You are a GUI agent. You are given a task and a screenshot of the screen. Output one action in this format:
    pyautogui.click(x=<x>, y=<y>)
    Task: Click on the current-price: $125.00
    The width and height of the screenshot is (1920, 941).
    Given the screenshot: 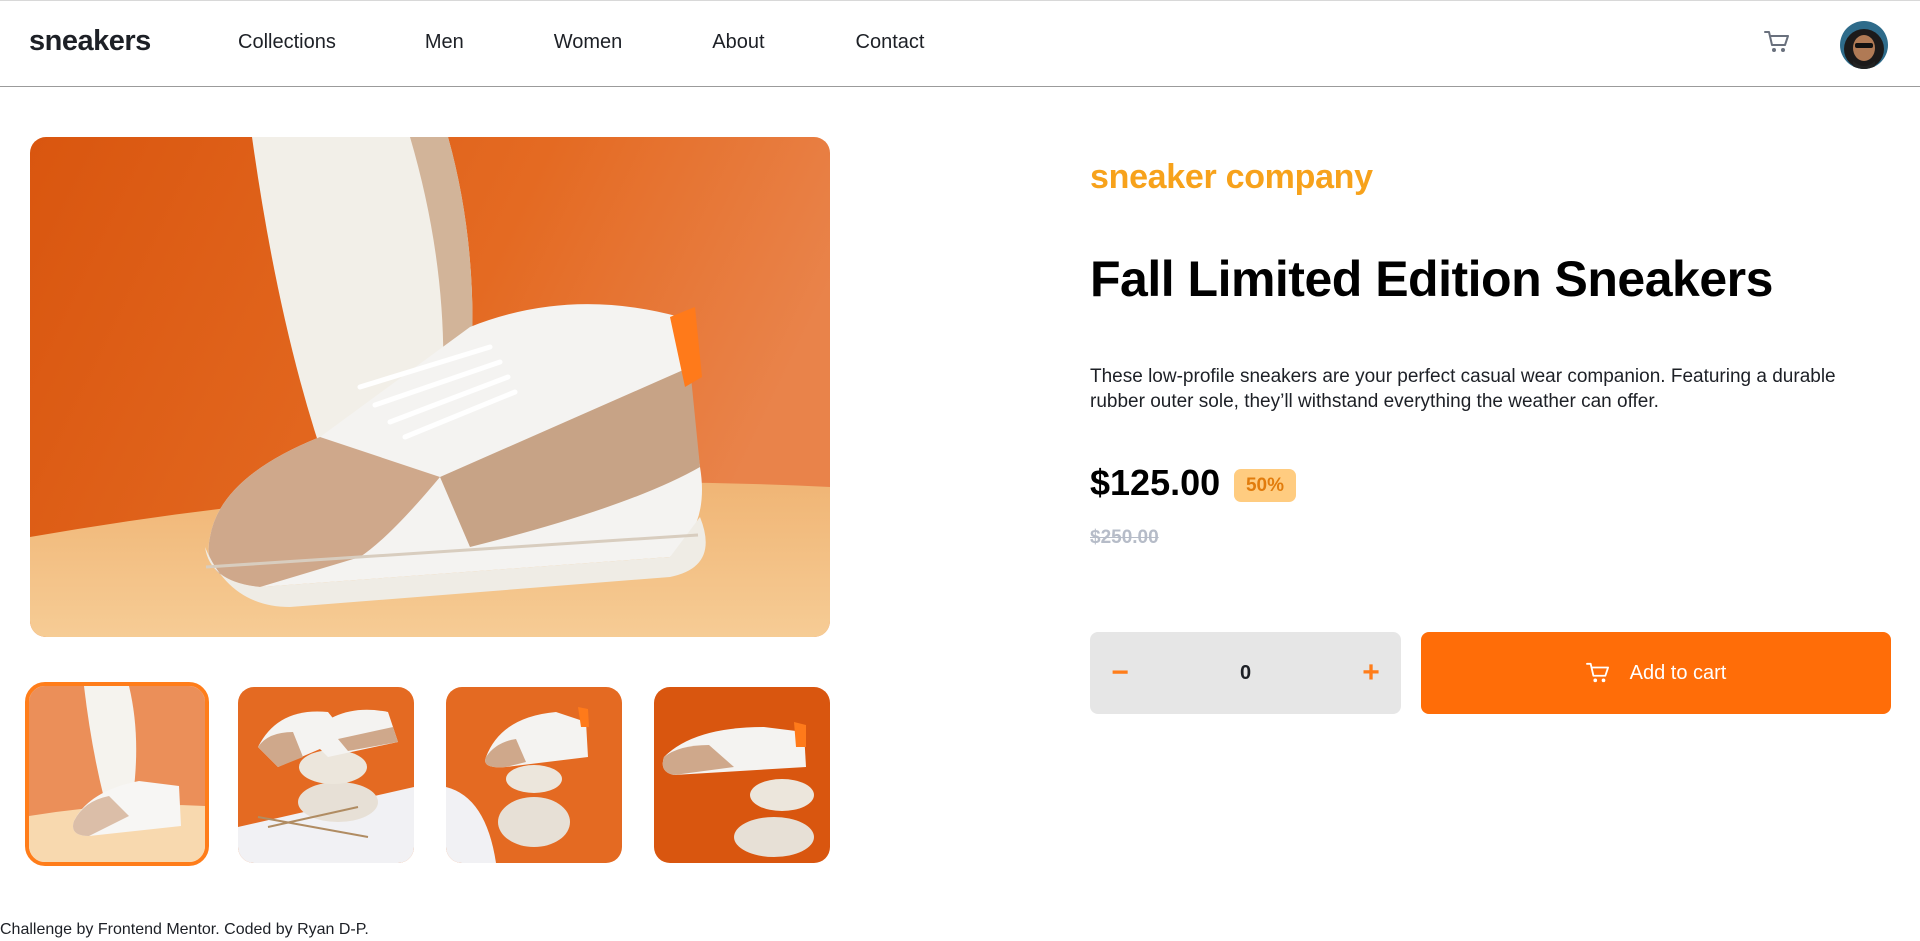 What is the action you would take?
    pyautogui.click(x=1155, y=482)
    